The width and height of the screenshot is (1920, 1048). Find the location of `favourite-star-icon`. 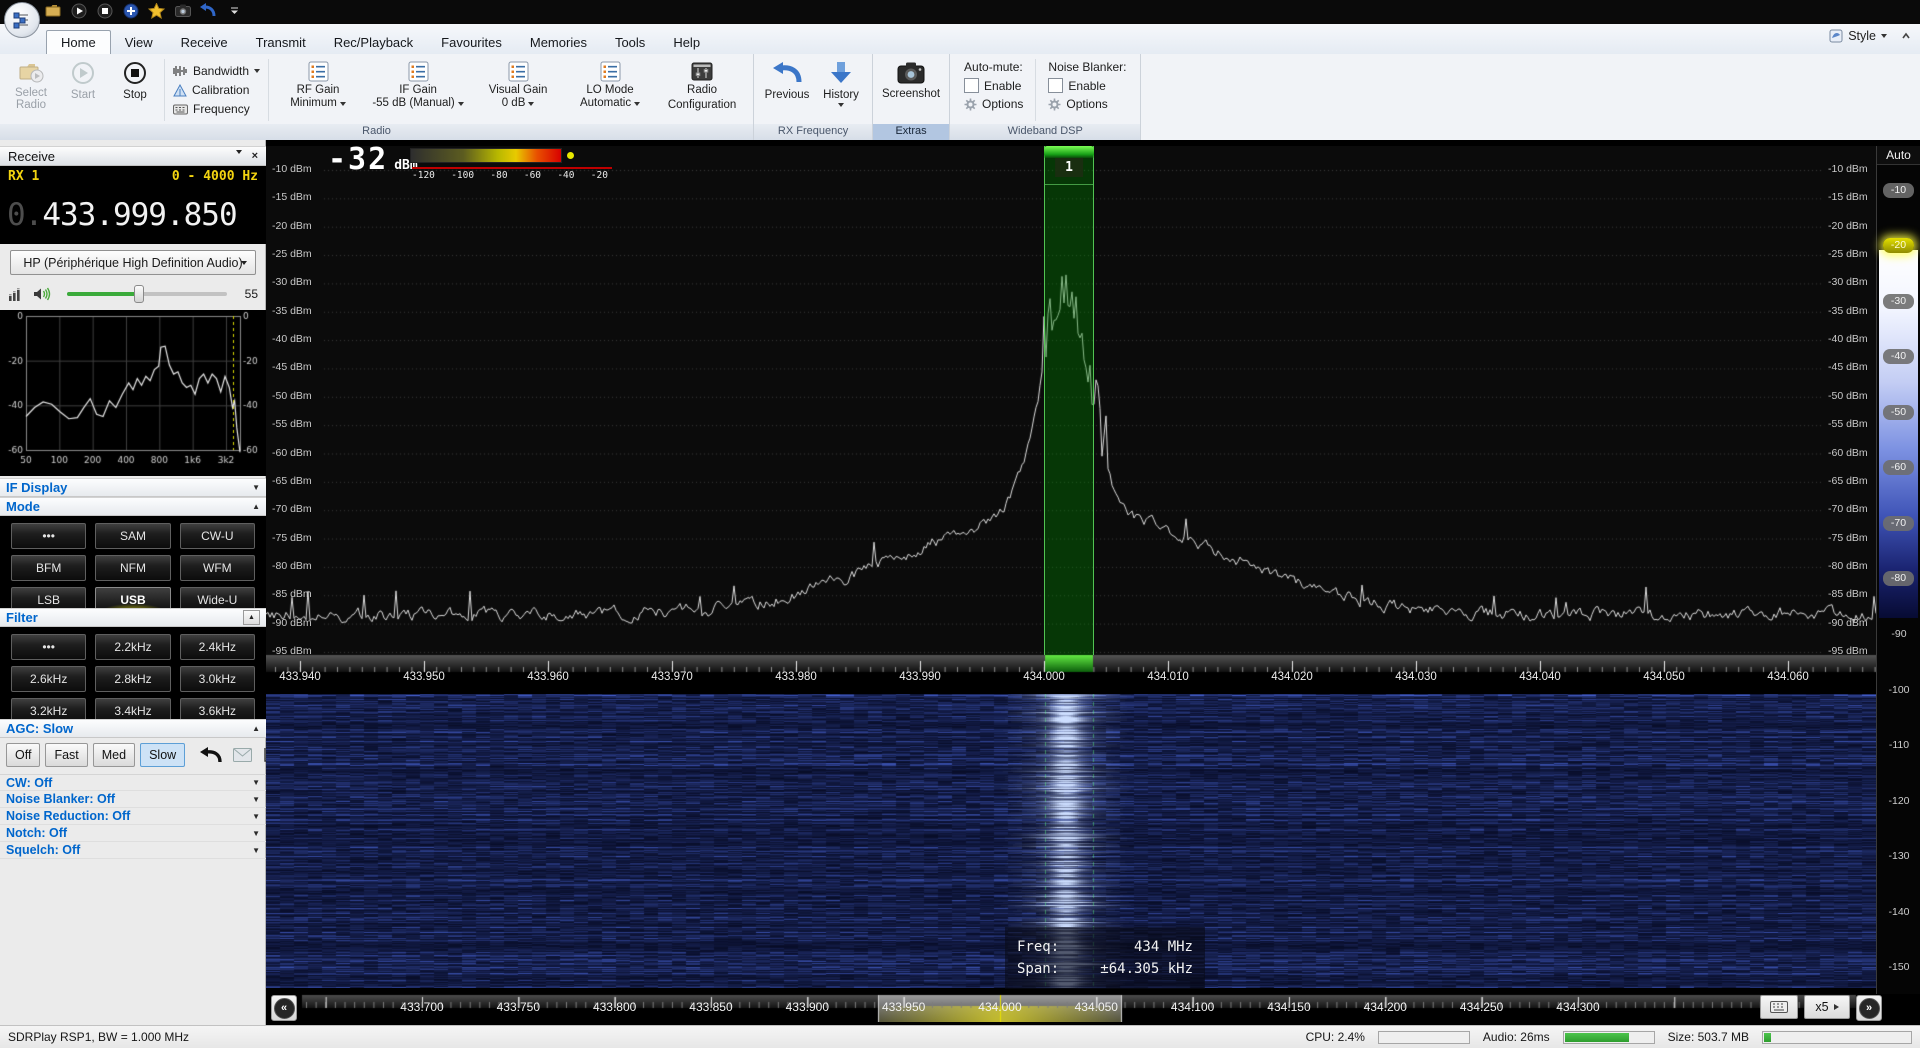

favourite-star-icon is located at coordinates (156, 10).